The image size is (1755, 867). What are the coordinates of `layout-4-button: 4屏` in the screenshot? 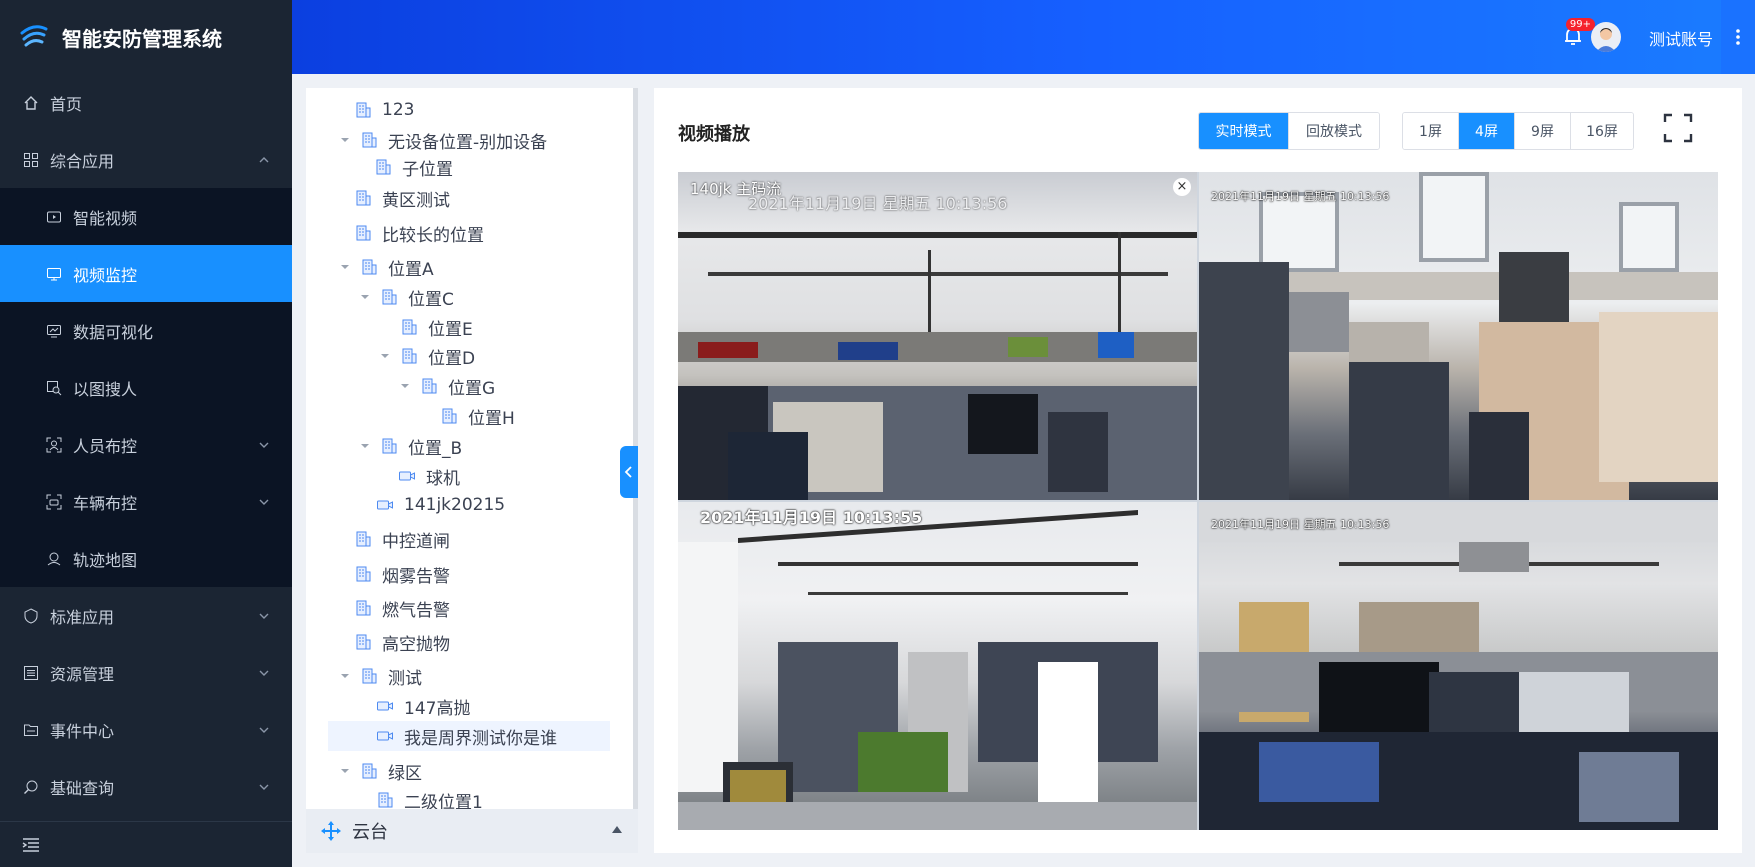 It's located at (1487, 131).